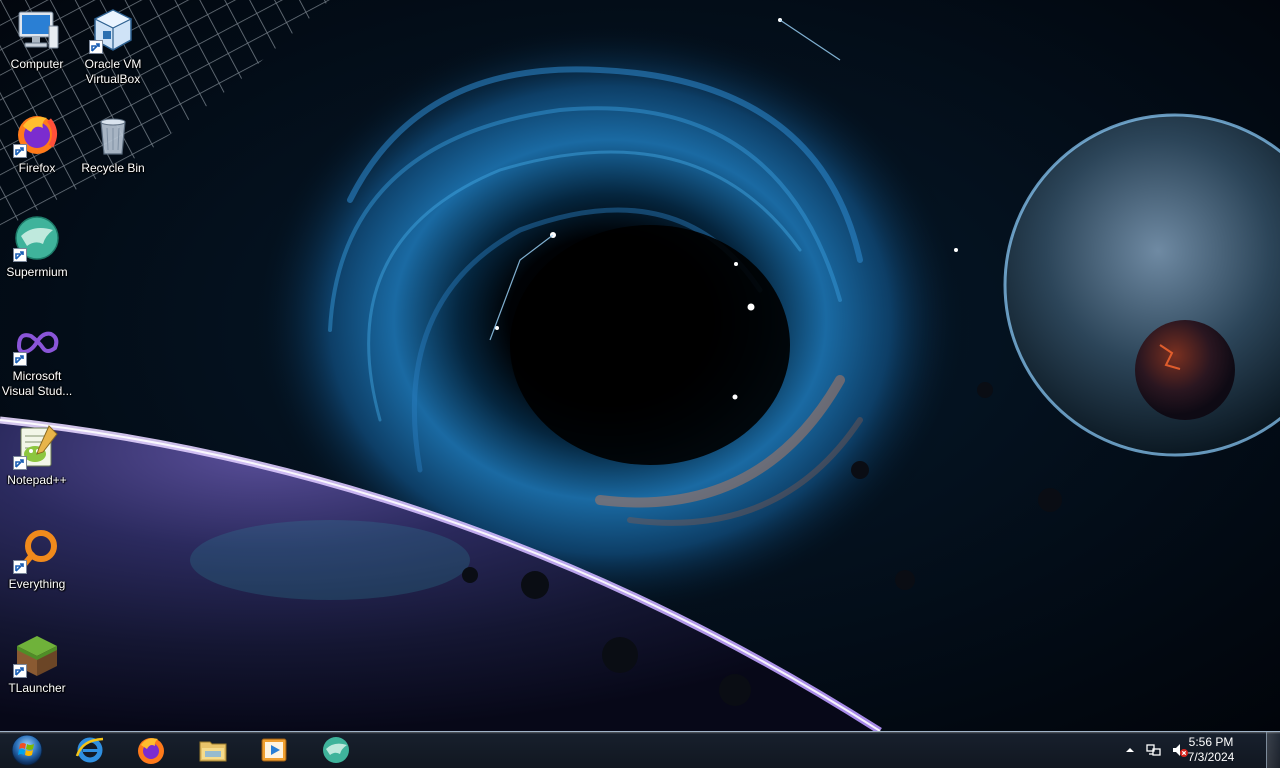 This screenshot has height=768, width=1280. Describe the element at coordinates (37, 64) in the screenshot. I see `desktop-icon-label: Computer` at that location.